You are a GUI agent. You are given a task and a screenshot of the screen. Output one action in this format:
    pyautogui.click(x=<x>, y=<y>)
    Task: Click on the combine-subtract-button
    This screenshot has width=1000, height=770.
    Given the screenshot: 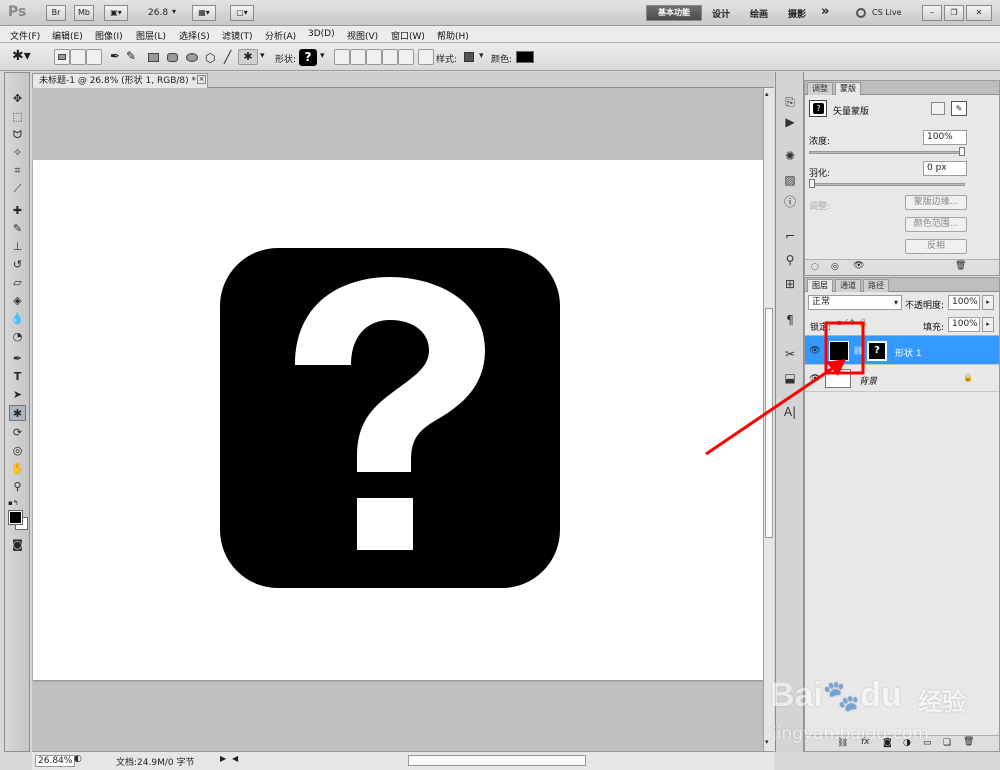 What is the action you would take?
    pyautogui.click(x=358, y=57)
    